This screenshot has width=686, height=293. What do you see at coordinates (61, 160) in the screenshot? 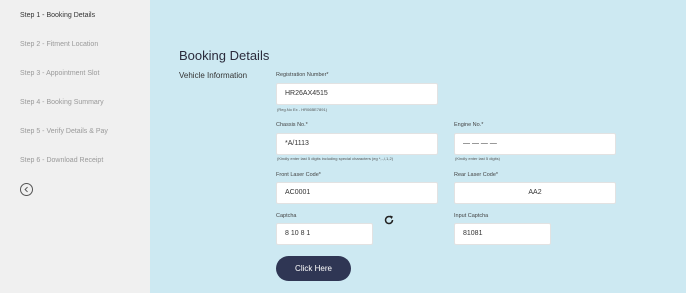
I see `sidebar-step-6: Step 6 - Download Receipt` at bounding box center [61, 160].